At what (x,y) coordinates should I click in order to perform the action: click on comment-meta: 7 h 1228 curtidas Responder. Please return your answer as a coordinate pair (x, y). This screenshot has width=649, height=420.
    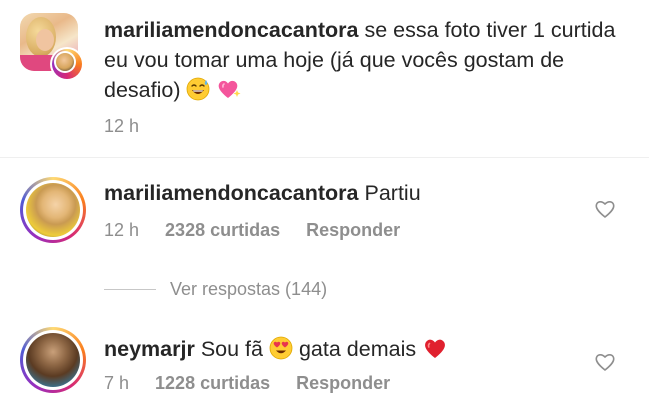
    Looking at the image, I should click on (247, 383).